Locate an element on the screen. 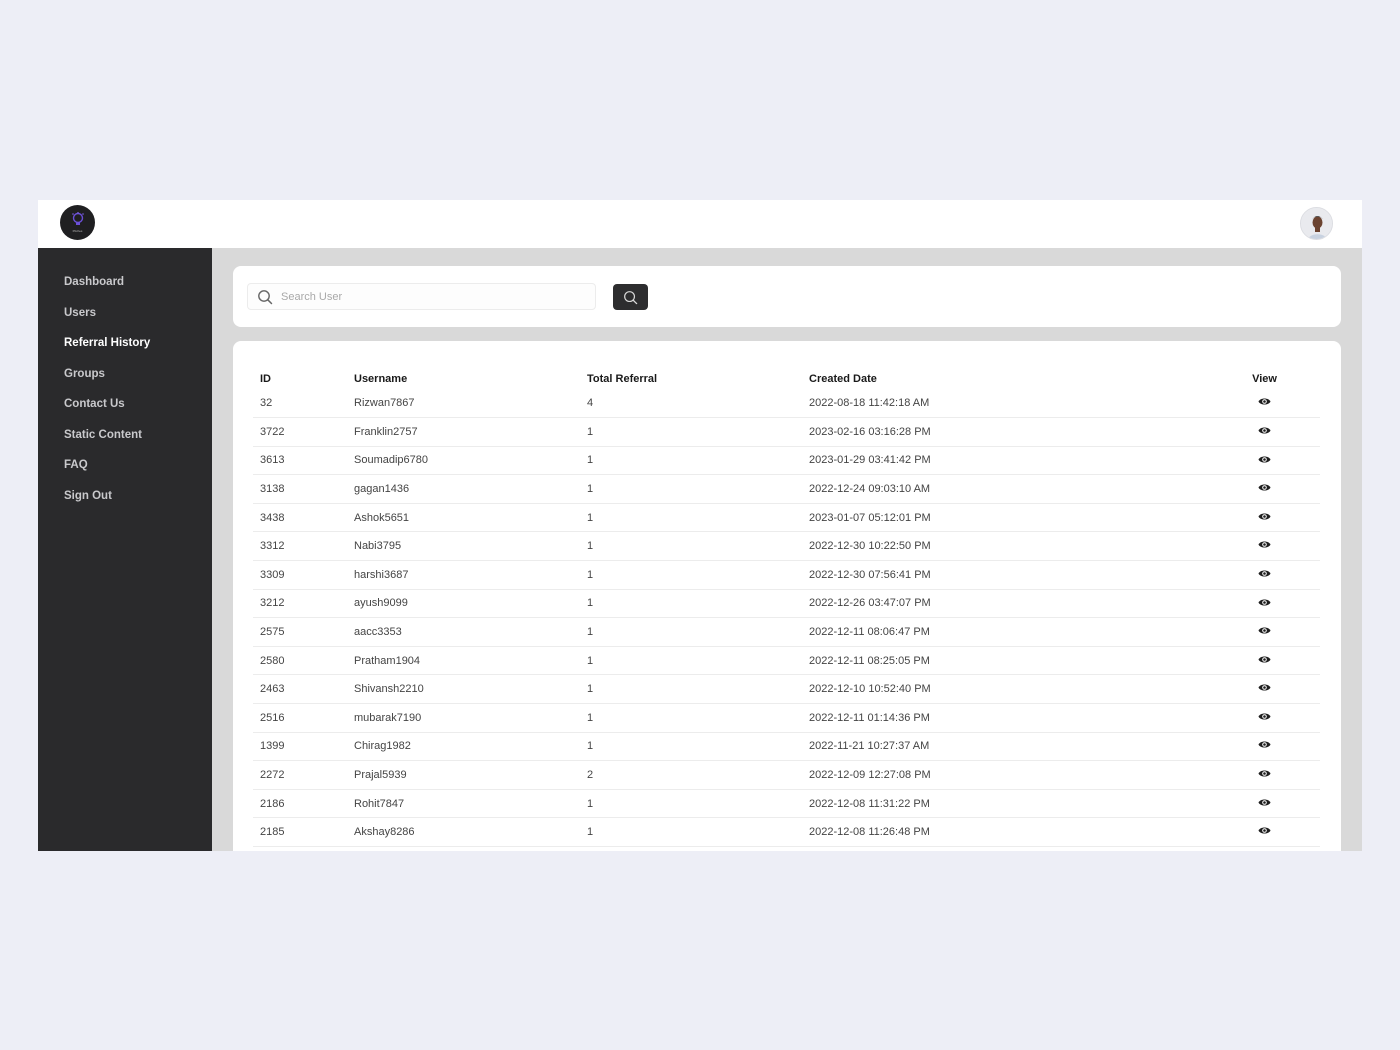 Image resolution: width=1400 pixels, height=1050 pixels. sidebar-item-sign-out: Sign Out is located at coordinates (88, 496).